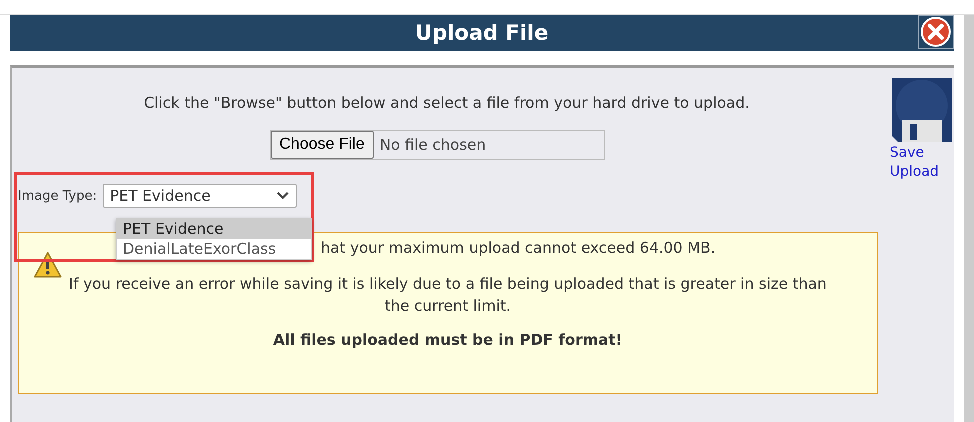 Image resolution: width=974 pixels, height=422 pixels. What do you see at coordinates (448, 340) in the screenshot?
I see `pdf-format-notice: All files uploaded must be in PDF format!` at bounding box center [448, 340].